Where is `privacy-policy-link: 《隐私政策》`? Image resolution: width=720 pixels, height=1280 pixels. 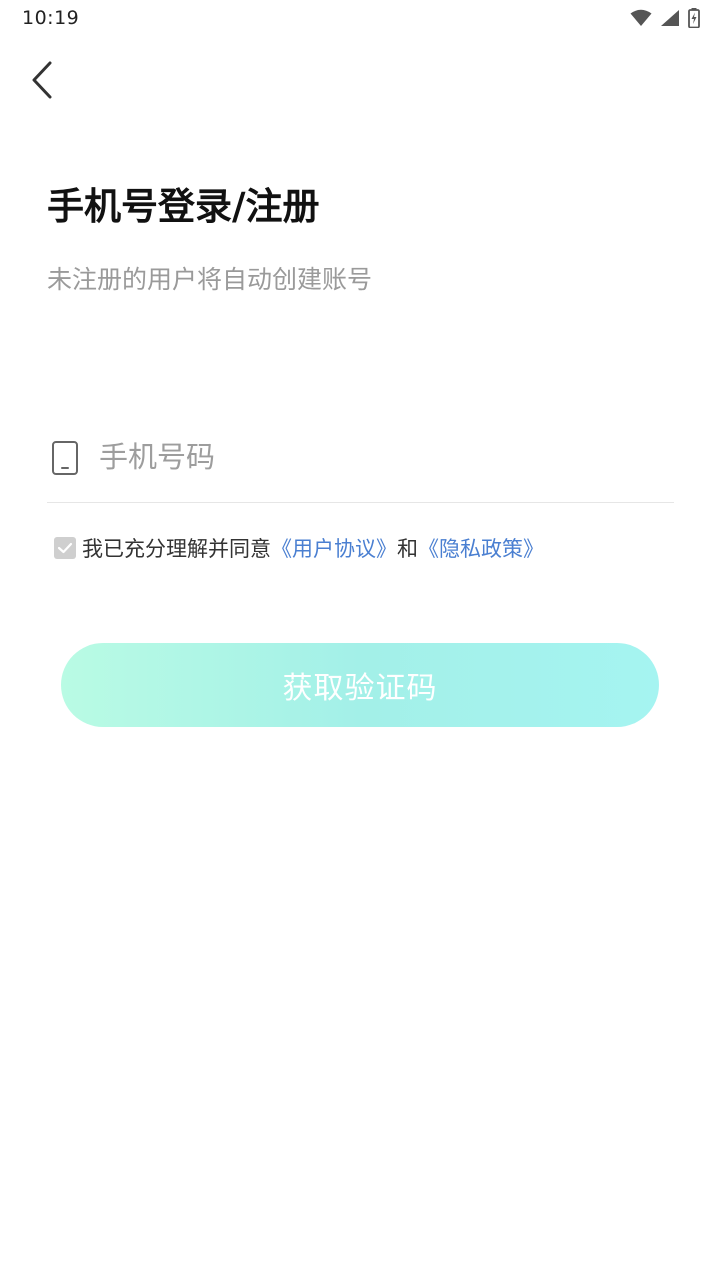
privacy-policy-link: 《隐私政策》 is located at coordinates (481, 548).